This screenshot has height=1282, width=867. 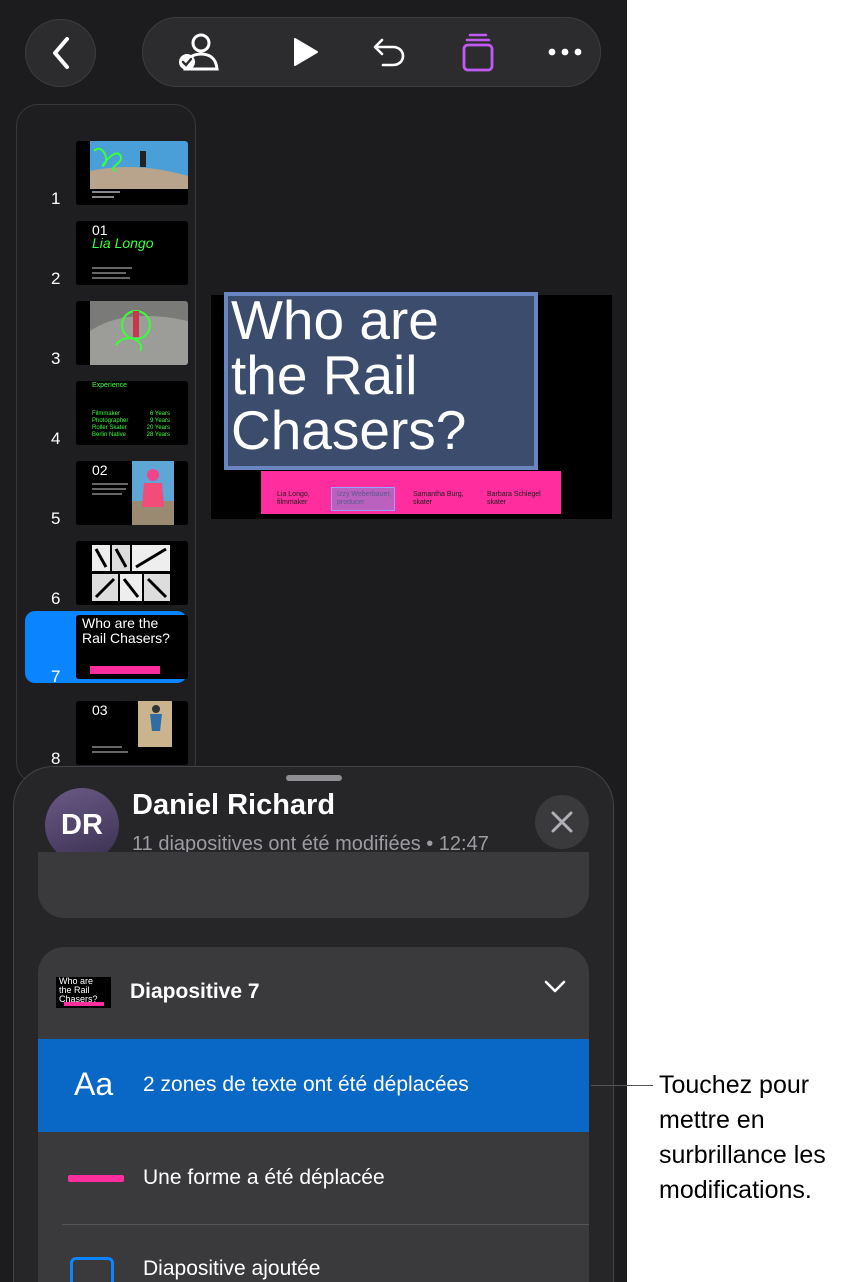 I want to click on slide-number: 7, so click(x=56, y=676).